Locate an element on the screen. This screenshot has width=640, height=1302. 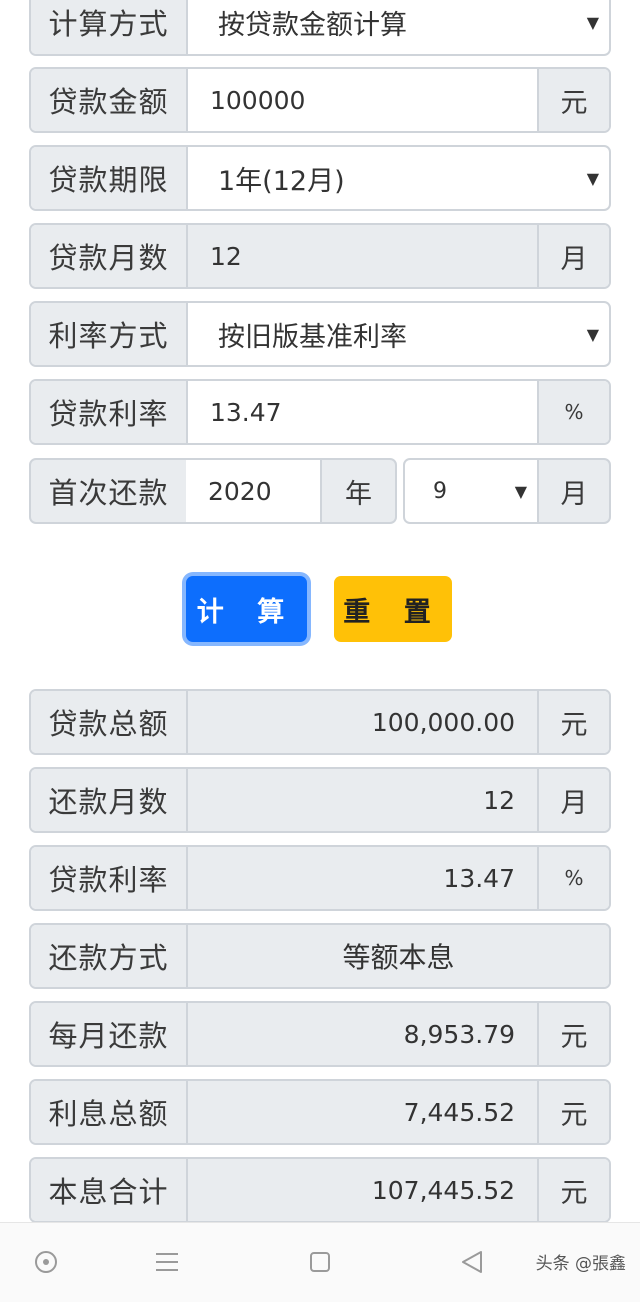
total-loan-value: 100,000.00 is located at coordinates (362, 722).